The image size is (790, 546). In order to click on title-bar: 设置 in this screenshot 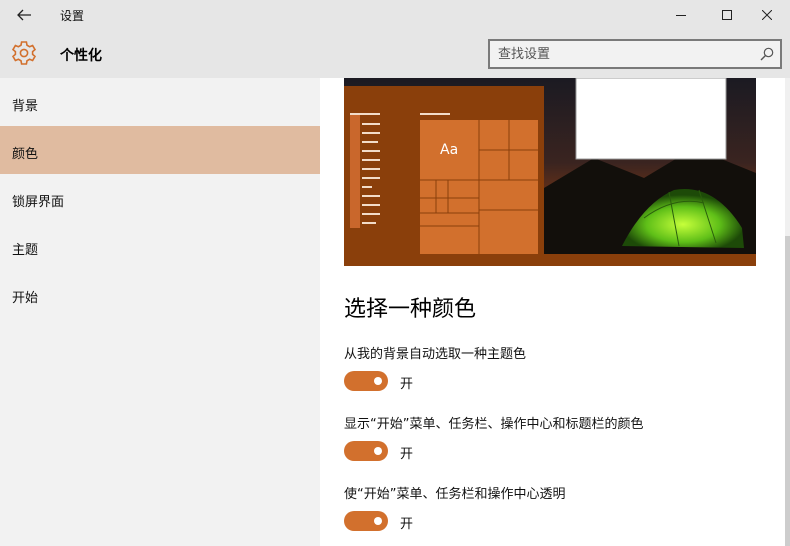, I will do `click(395, 15)`.